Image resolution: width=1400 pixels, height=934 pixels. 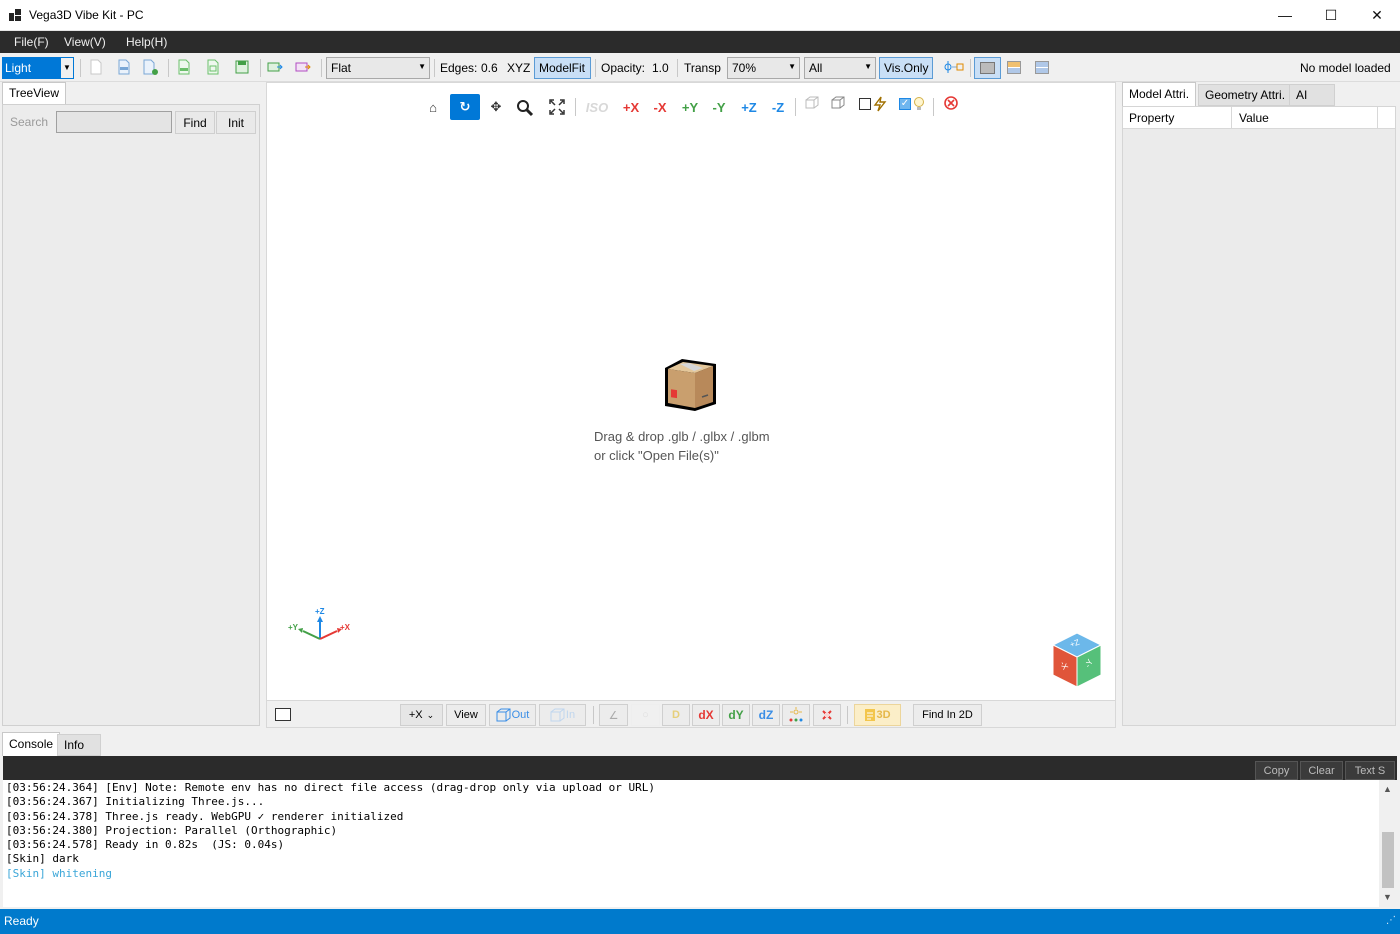 I want to click on section-box-icon, so click(x=838, y=103).